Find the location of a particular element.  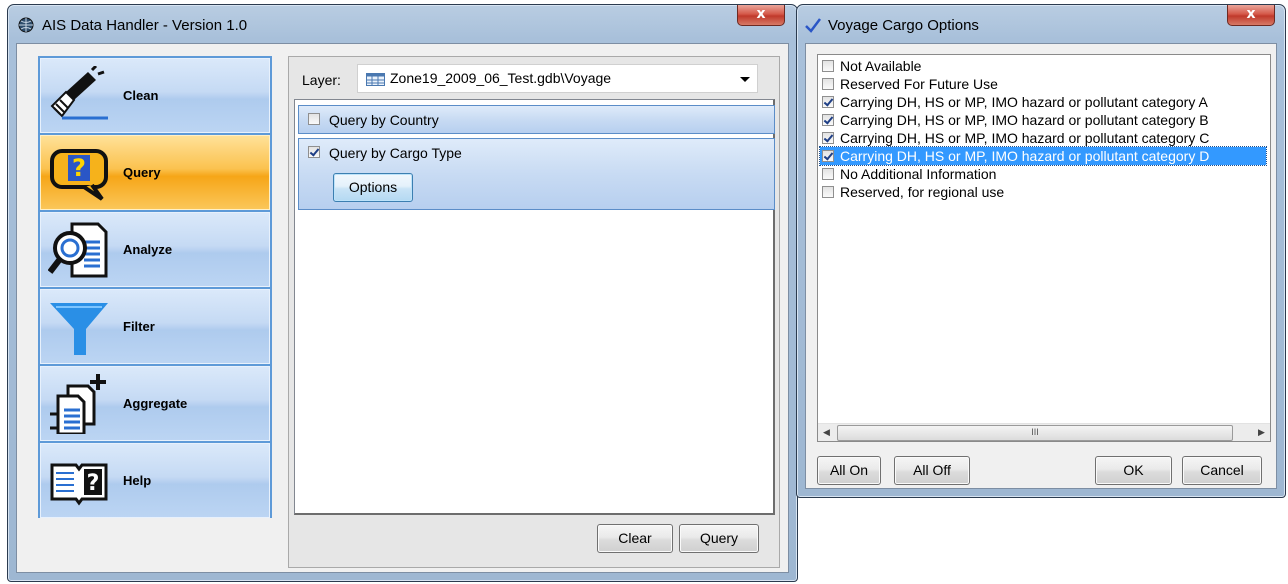

query-button: Query is located at coordinates (719, 538).